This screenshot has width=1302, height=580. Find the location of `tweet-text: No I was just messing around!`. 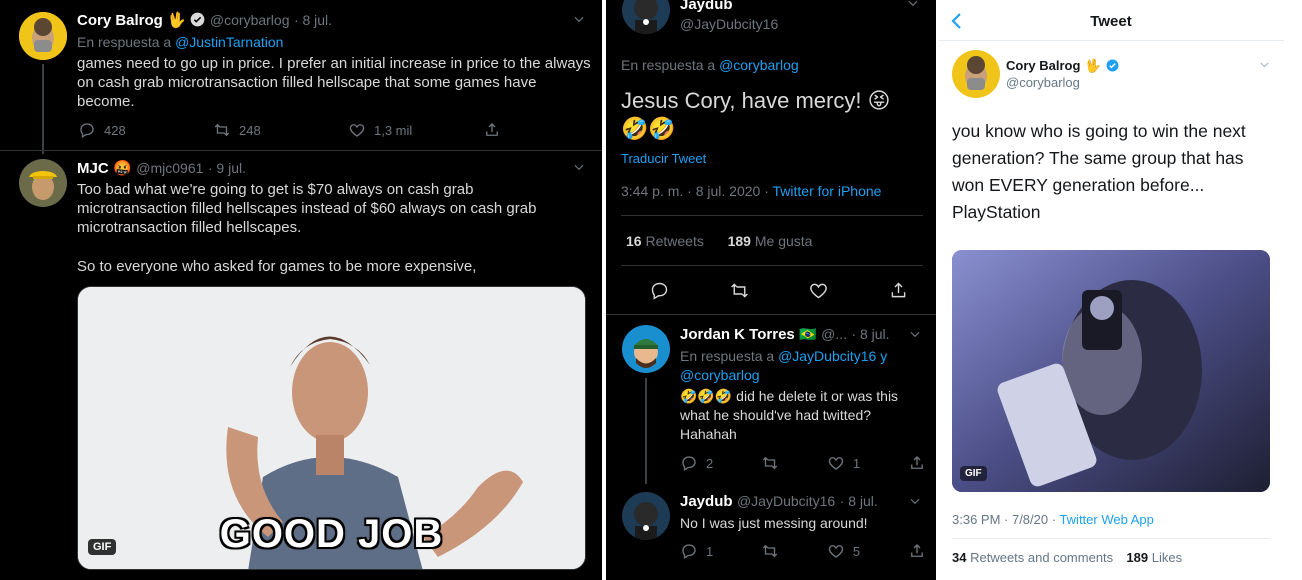

tweet-text: No I was just messing around! is located at coordinates (774, 523).